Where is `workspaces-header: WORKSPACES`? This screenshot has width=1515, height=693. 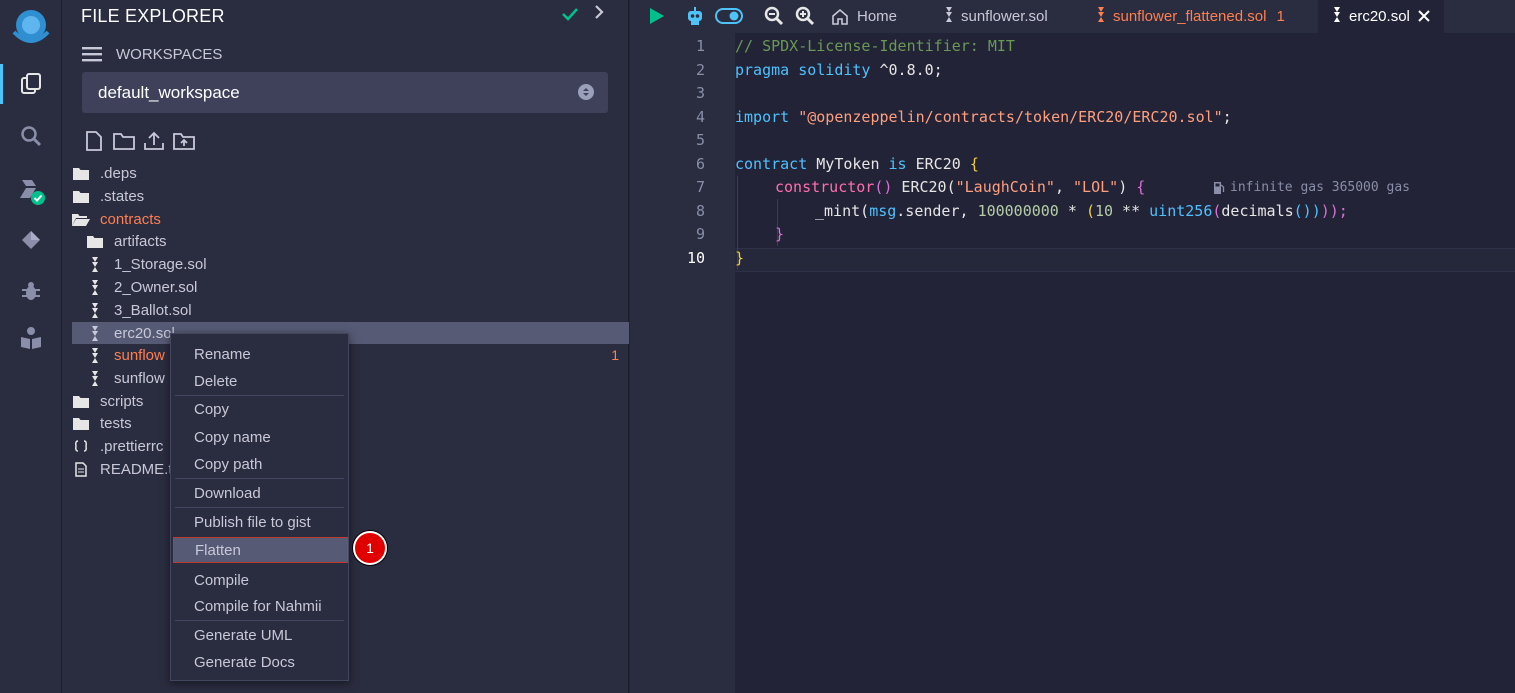
workspaces-header: WORKSPACES is located at coordinates (152, 54).